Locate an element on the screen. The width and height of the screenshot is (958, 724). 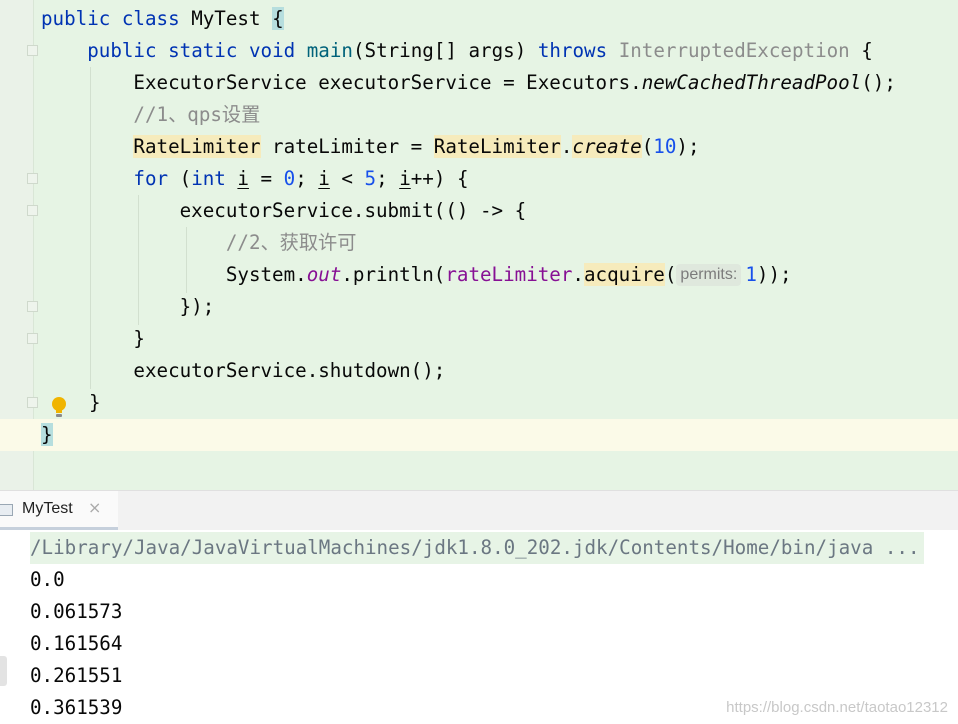
console-output-line: 0.261551 is located at coordinates (76, 675).